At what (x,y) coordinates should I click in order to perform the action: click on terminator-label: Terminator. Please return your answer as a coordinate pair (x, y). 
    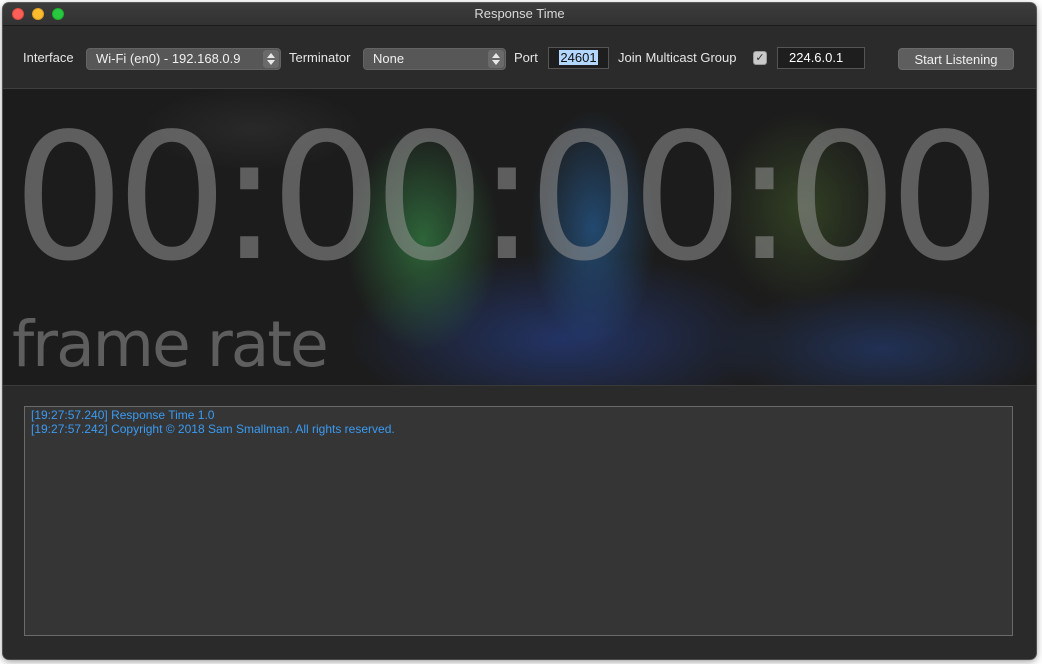
    Looking at the image, I should click on (320, 57).